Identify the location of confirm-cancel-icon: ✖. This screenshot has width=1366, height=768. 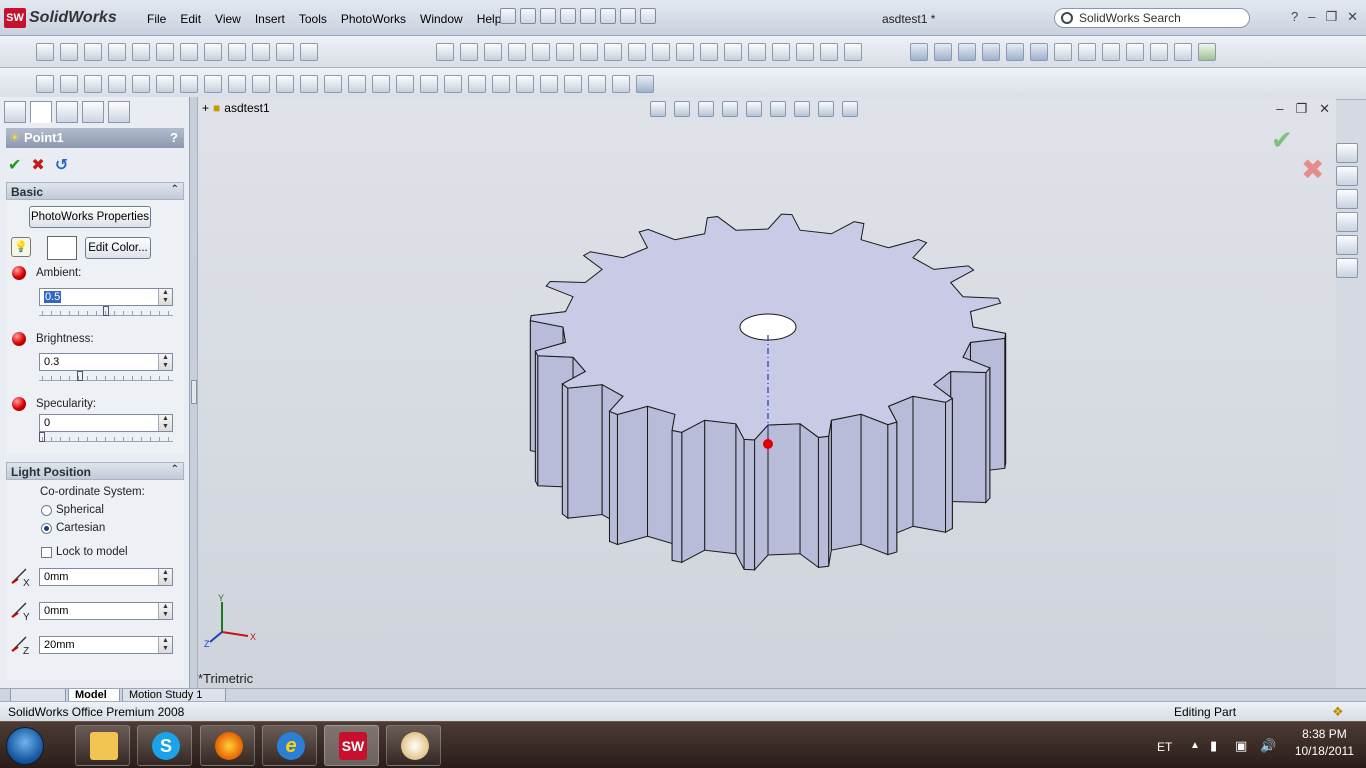
(1312, 169).